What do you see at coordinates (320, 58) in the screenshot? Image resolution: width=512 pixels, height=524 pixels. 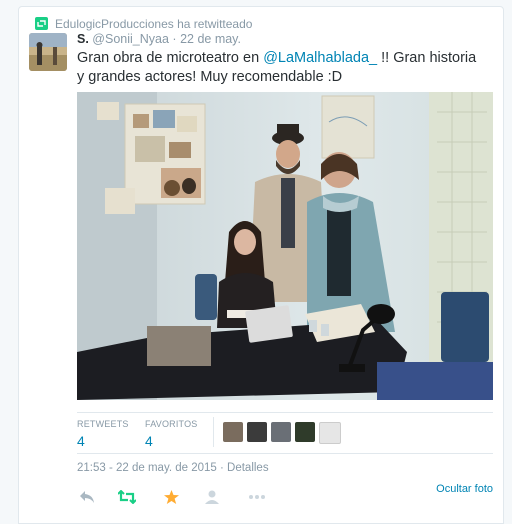 I see `mention-link: @LaMalhablada_` at bounding box center [320, 58].